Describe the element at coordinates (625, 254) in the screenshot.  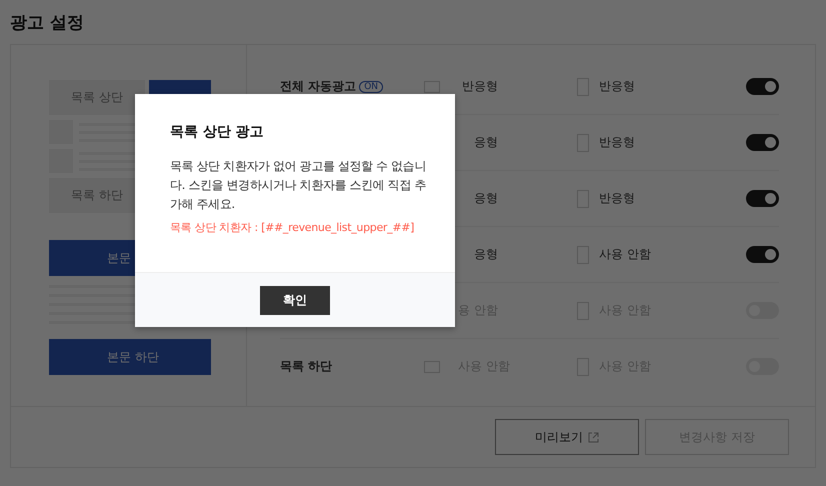
I see `mobile-ad-type: 사용 안함` at that location.